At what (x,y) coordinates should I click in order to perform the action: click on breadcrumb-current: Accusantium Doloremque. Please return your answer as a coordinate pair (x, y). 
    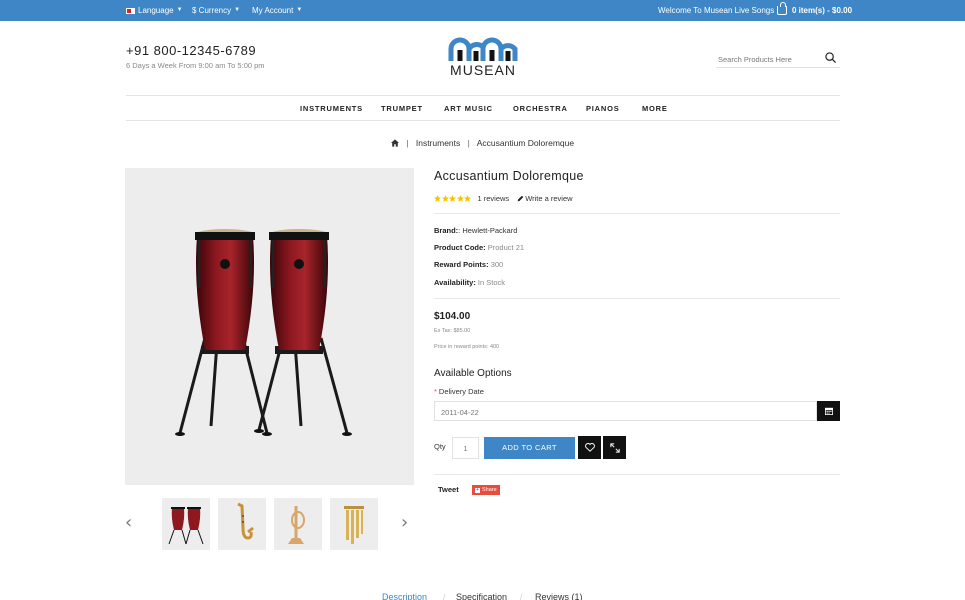
    Looking at the image, I should click on (525, 143).